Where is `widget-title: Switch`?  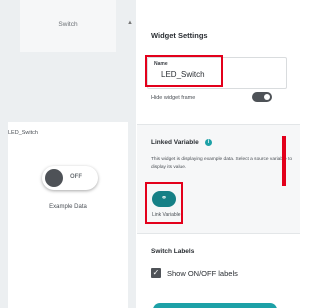
widget-title: Switch is located at coordinates (68, 24).